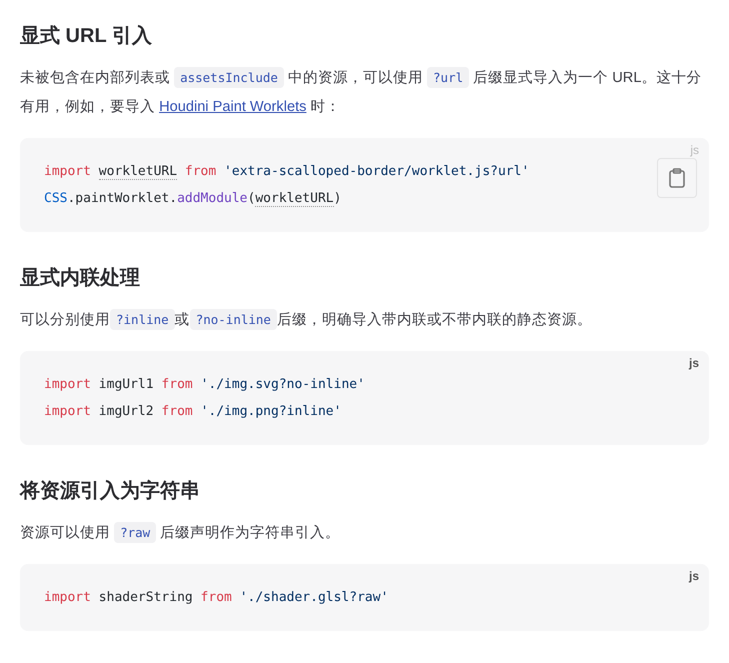 This screenshot has height=663, width=729. I want to click on paragraph: 资源可以使用 ?raw 后缀声明作为字符串引入。, so click(364, 533).